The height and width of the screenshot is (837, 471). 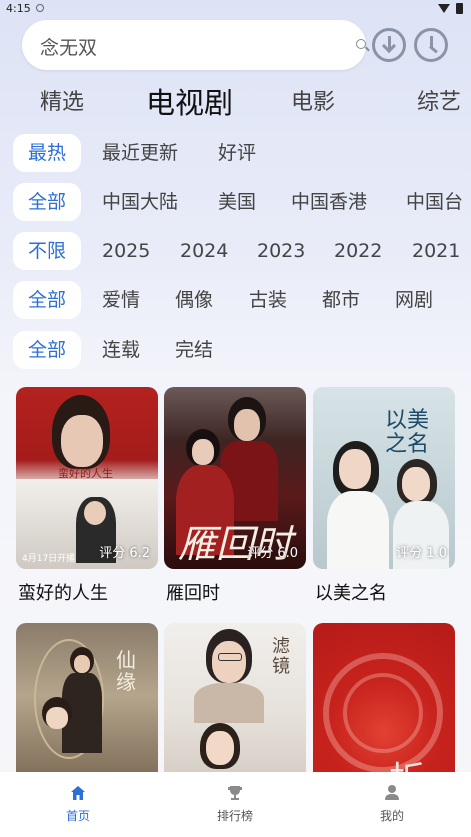 What do you see at coordinates (47, 153) in the screenshot?
I see `filter-sort-hot: 最热` at bounding box center [47, 153].